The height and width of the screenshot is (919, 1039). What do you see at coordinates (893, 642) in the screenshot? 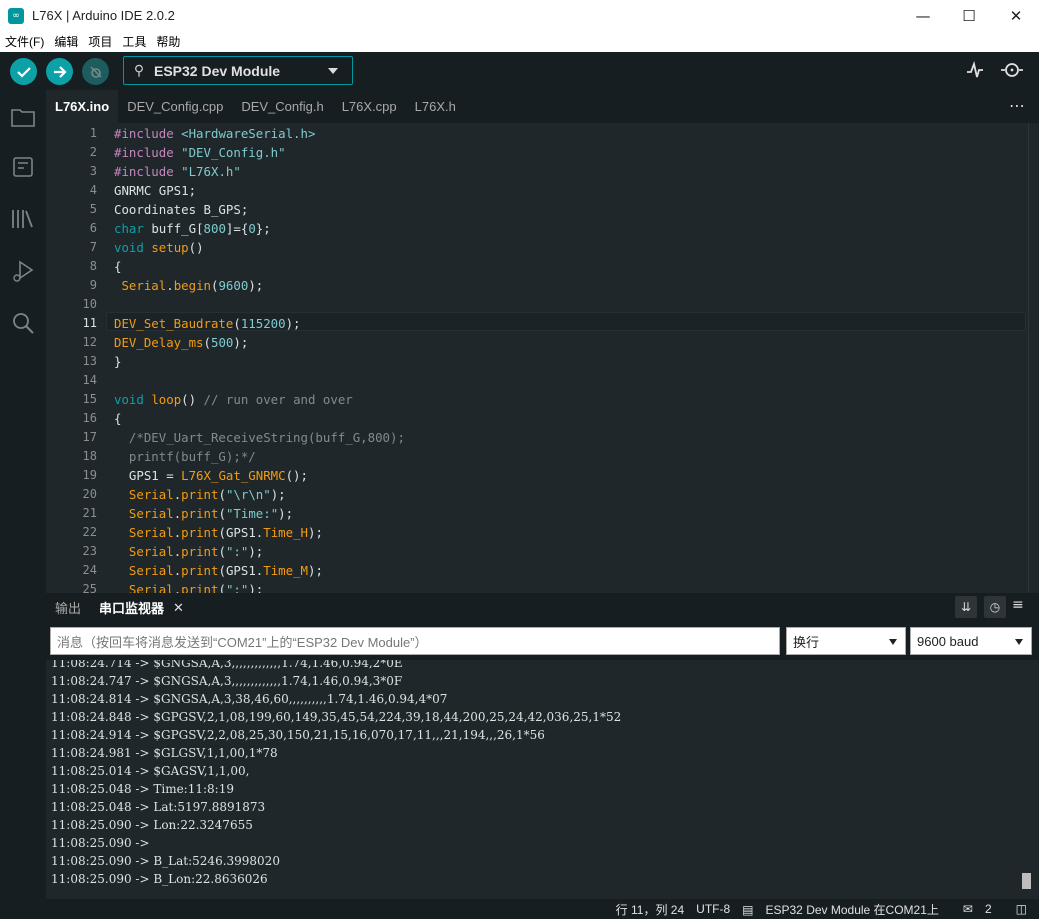
I see `chevron-down-icon` at bounding box center [893, 642].